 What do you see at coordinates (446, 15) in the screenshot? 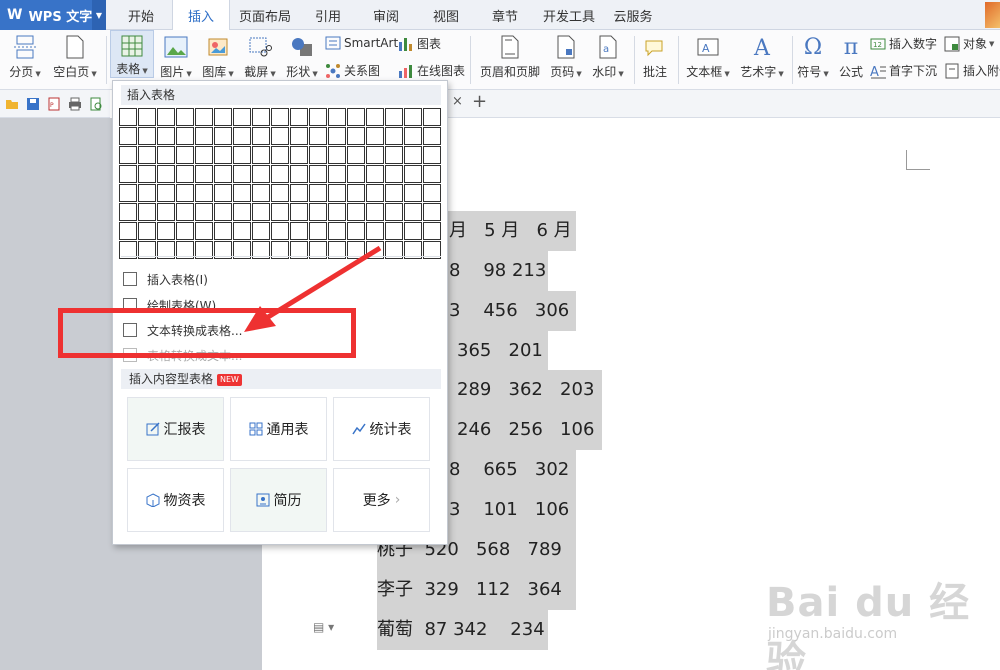
I see `tab-view: 视图` at bounding box center [446, 15].